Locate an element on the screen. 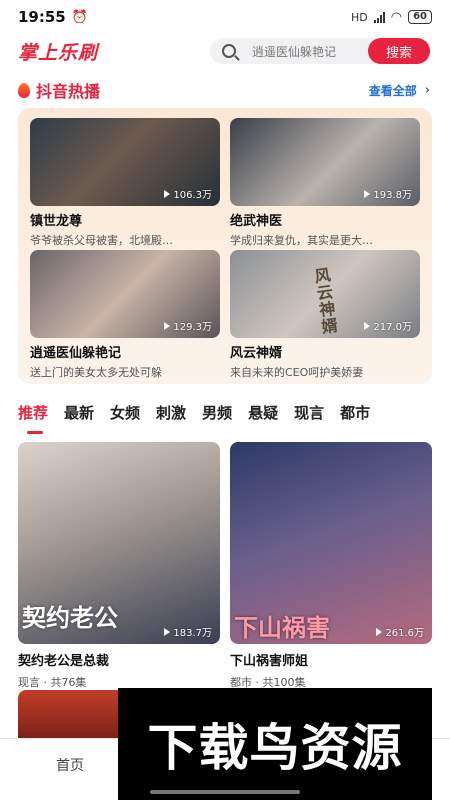 Image resolution: width=450 pixels, height=800 pixels. status-time: 19:55 is located at coordinates (42, 17).